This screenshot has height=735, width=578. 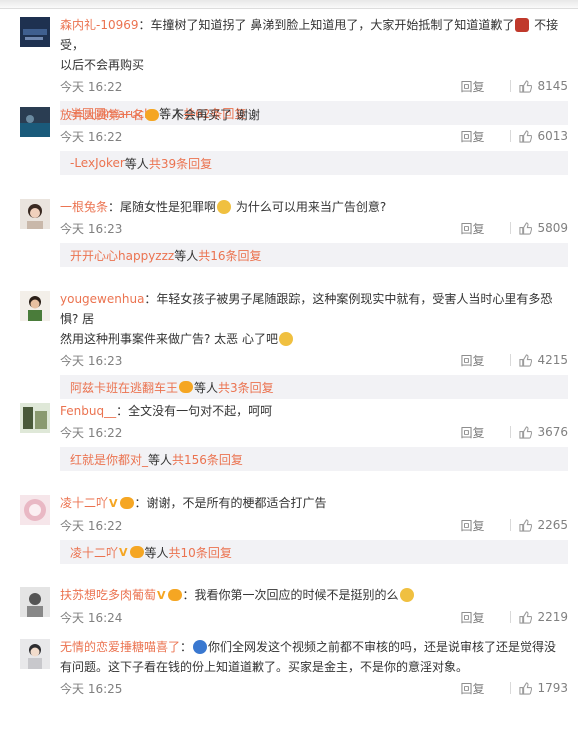 What do you see at coordinates (314, 86) in the screenshot?
I see `comment-meta: 今天 16:22 回复 8145` at bounding box center [314, 86].